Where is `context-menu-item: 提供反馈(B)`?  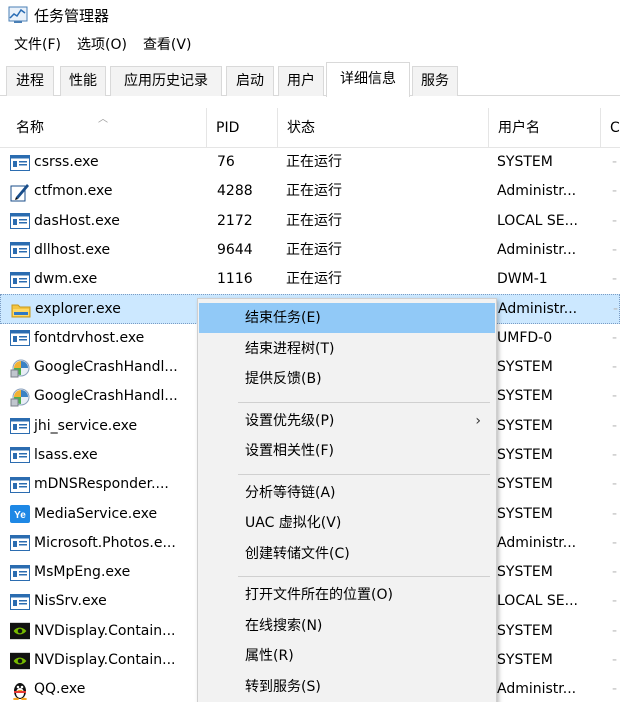
context-menu-item: 提供反馈(B) is located at coordinates (347, 379).